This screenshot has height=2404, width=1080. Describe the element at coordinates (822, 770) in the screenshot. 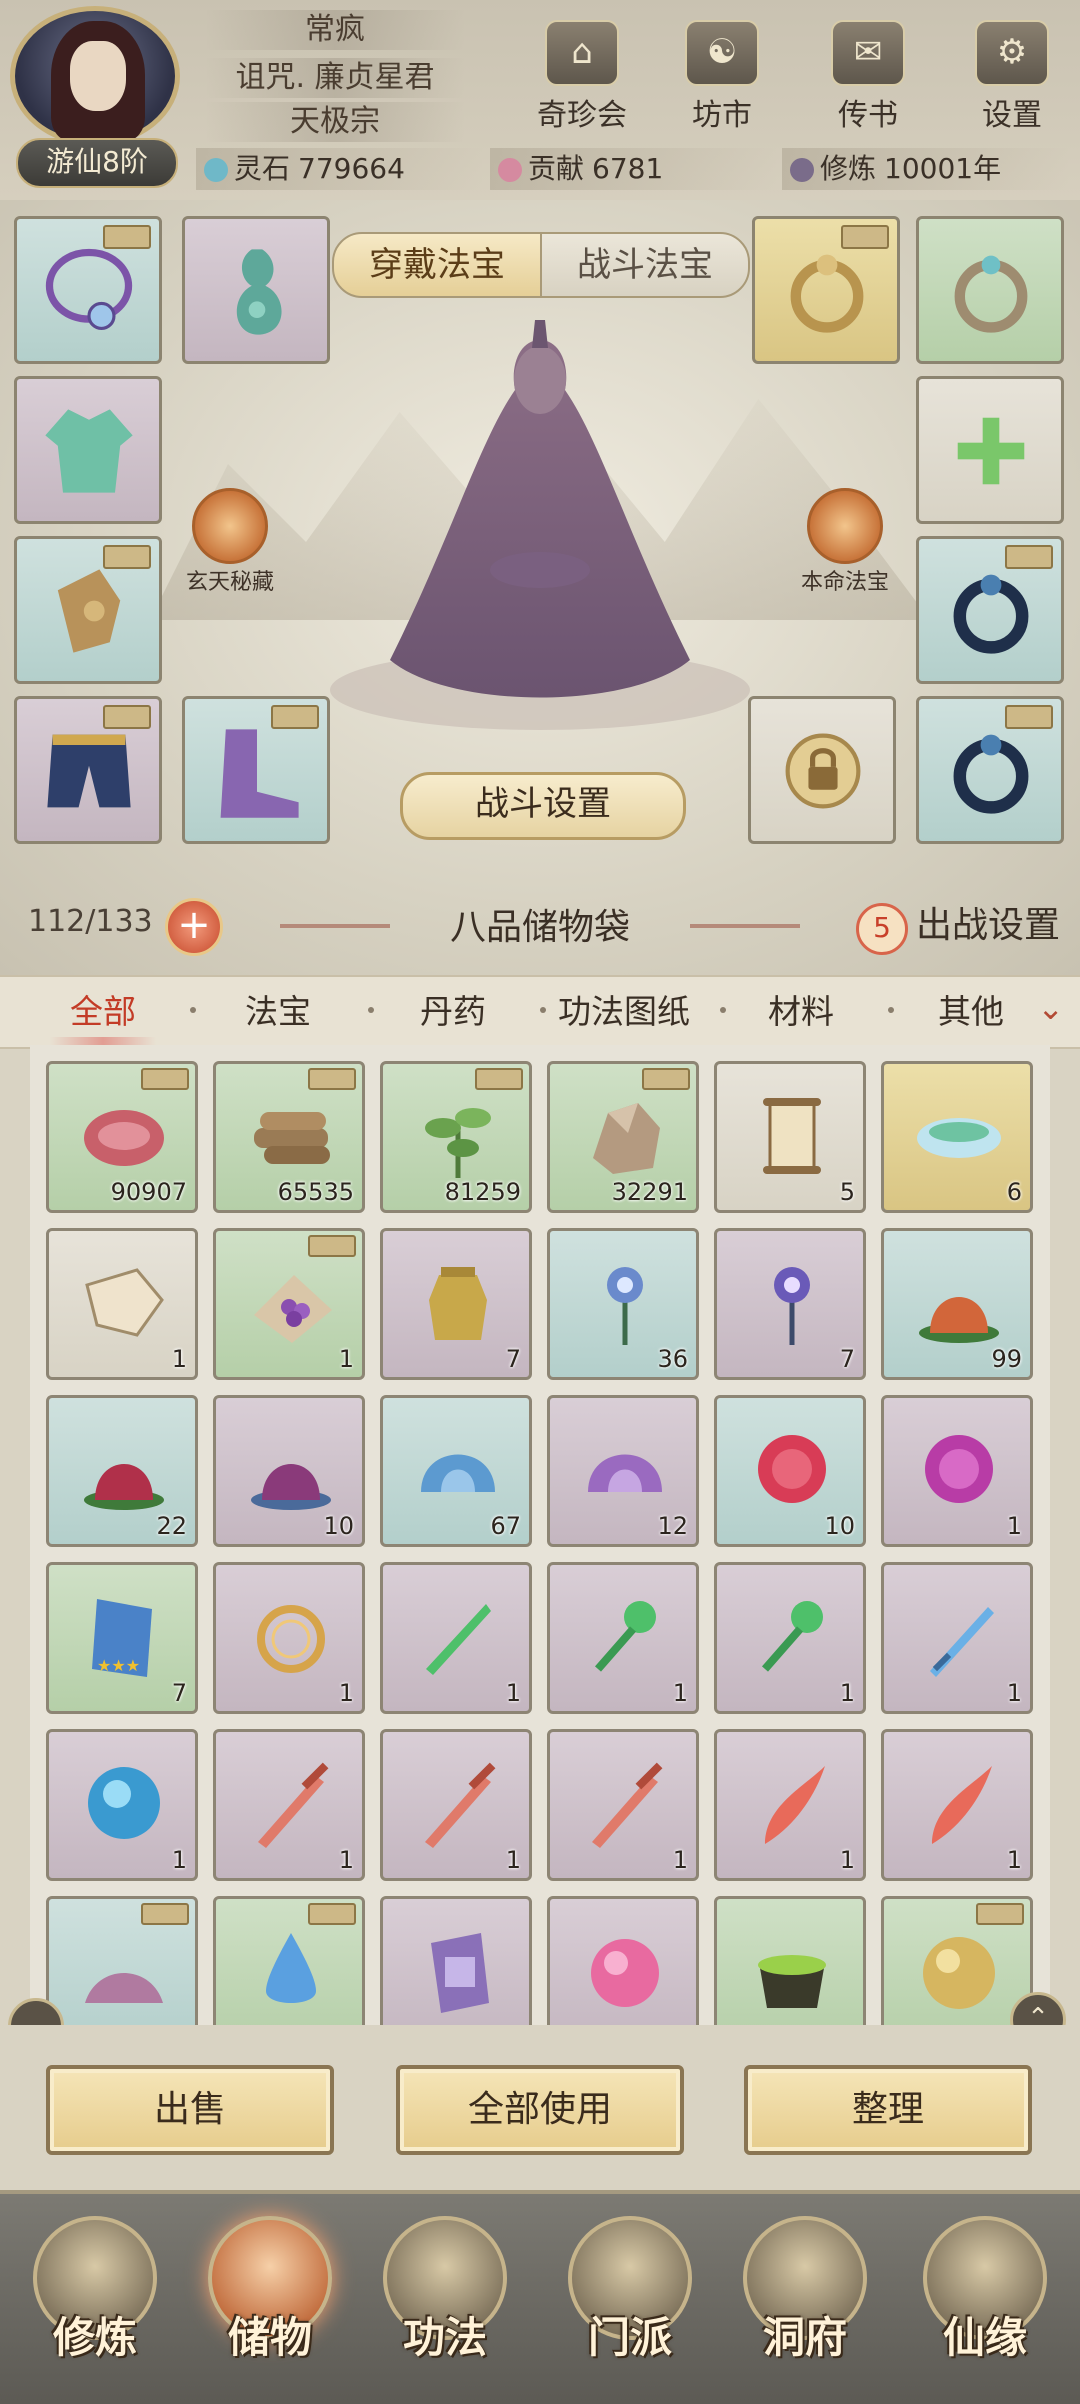

I see `slot-locked` at that location.